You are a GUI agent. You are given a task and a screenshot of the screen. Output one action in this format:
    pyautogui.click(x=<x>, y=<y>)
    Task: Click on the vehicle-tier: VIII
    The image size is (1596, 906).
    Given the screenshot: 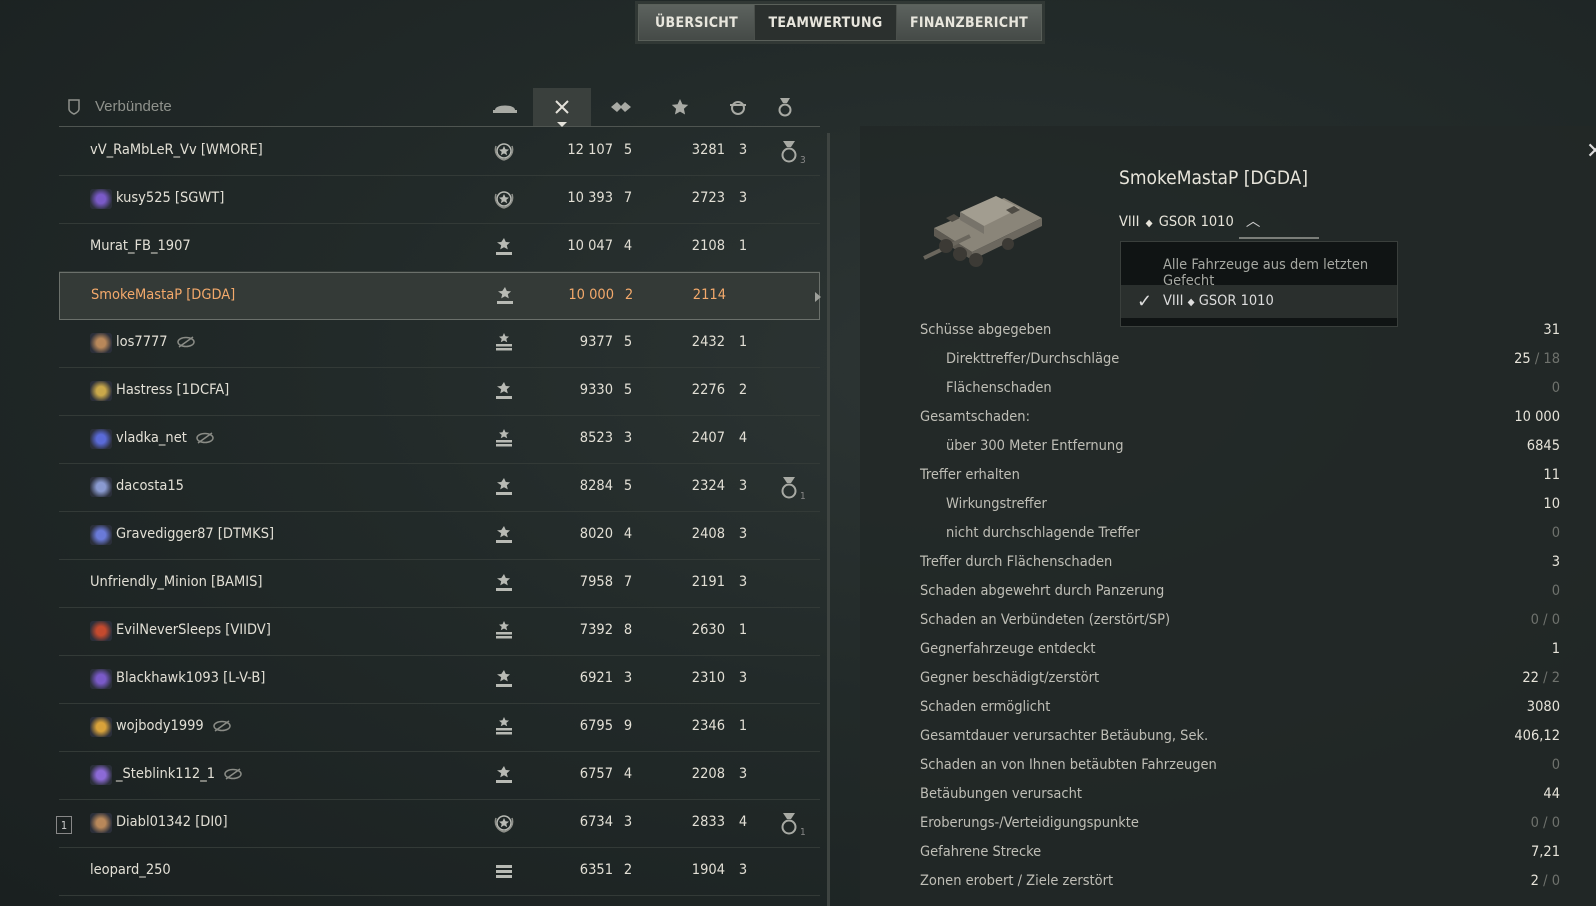 What is the action you would take?
    pyautogui.click(x=1129, y=222)
    